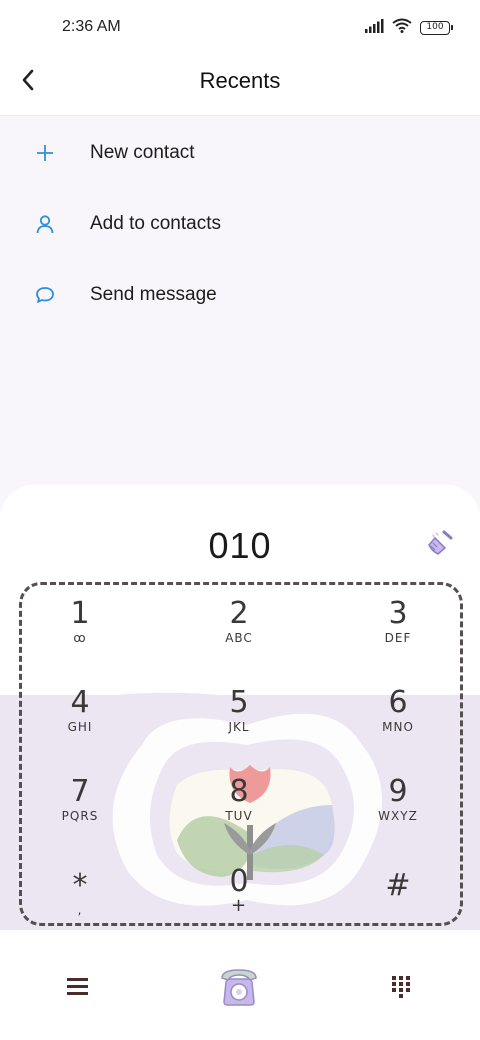 This screenshot has height=1040, width=480. Describe the element at coordinates (80, 910) in the screenshot. I see `key-letters: ,` at that location.